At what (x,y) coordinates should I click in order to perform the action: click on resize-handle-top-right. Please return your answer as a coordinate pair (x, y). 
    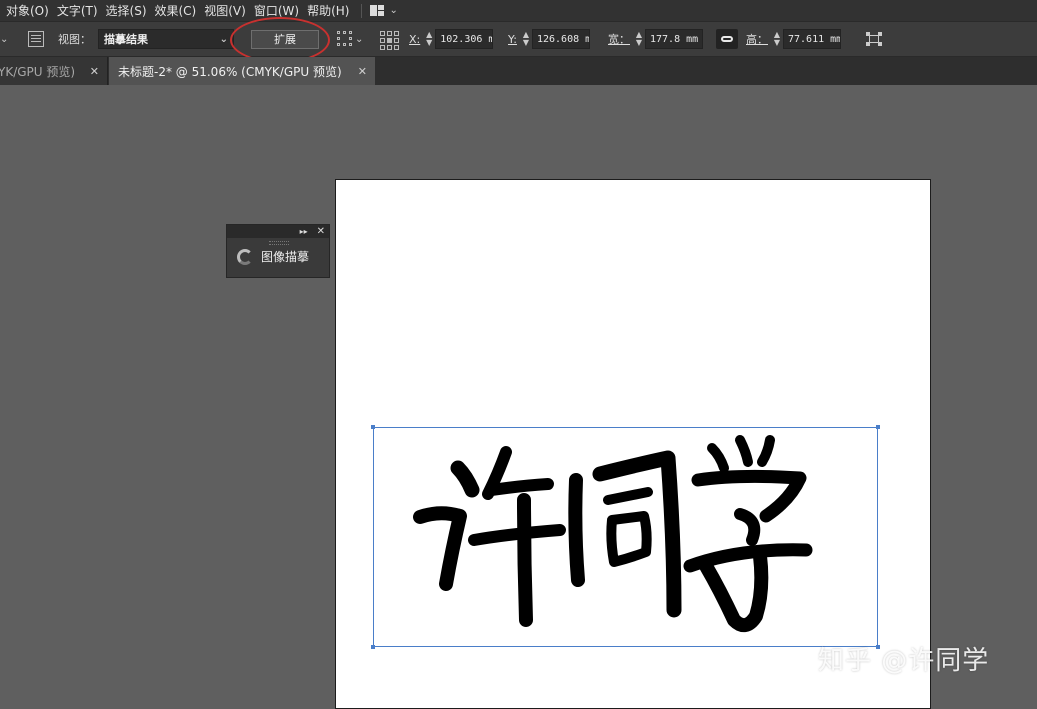
    Looking at the image, I should click on (878, 427).